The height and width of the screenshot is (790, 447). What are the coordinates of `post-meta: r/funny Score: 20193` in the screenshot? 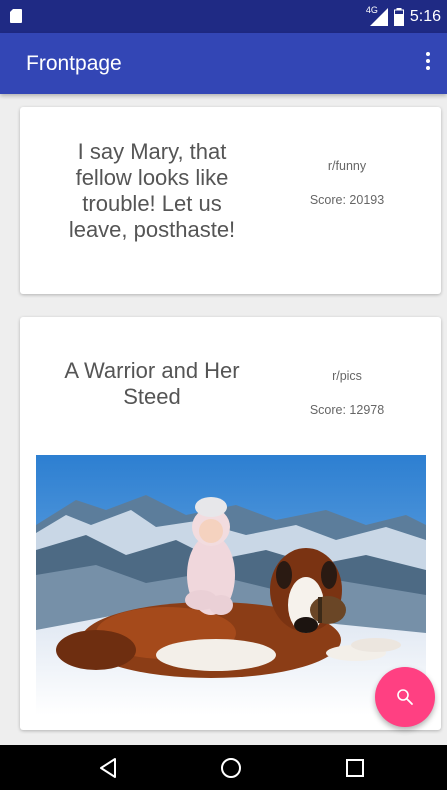 It's located at (347, 183).